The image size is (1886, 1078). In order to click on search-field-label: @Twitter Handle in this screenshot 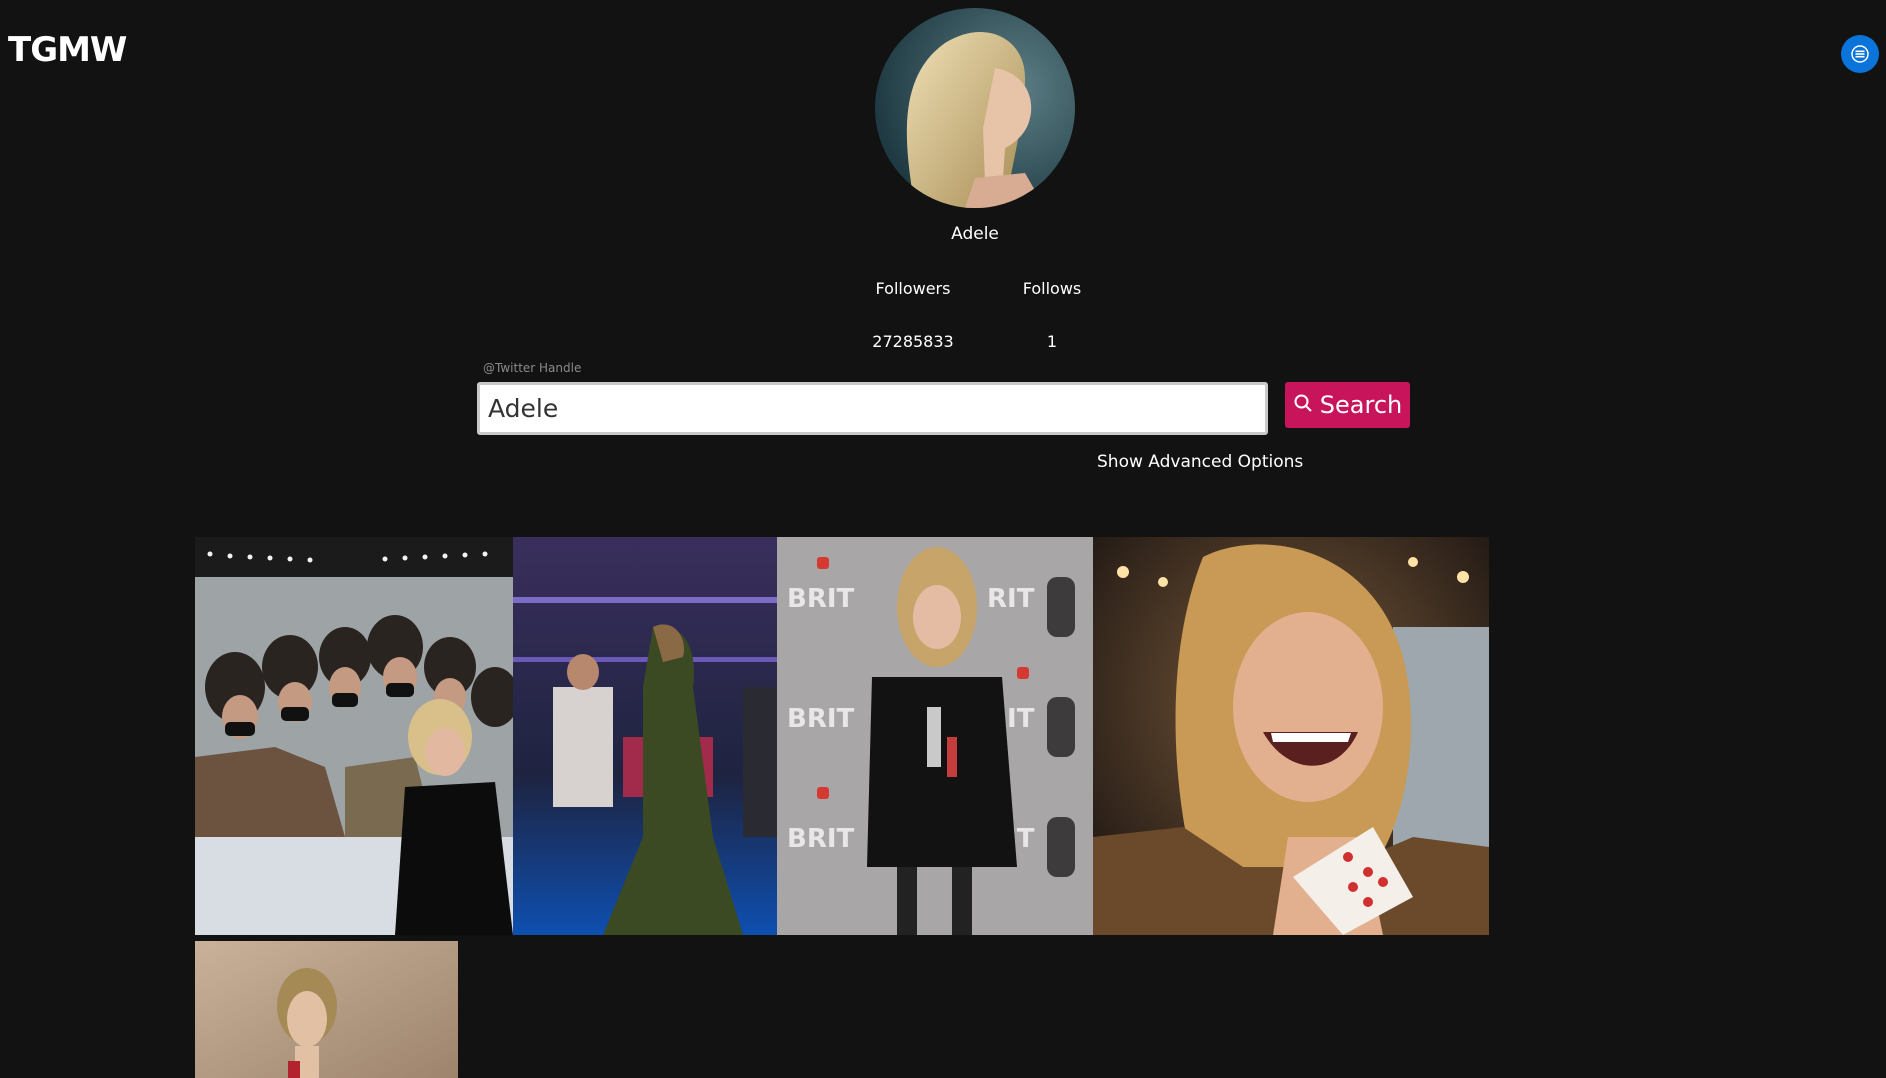, I will do `click(532, 368)`.